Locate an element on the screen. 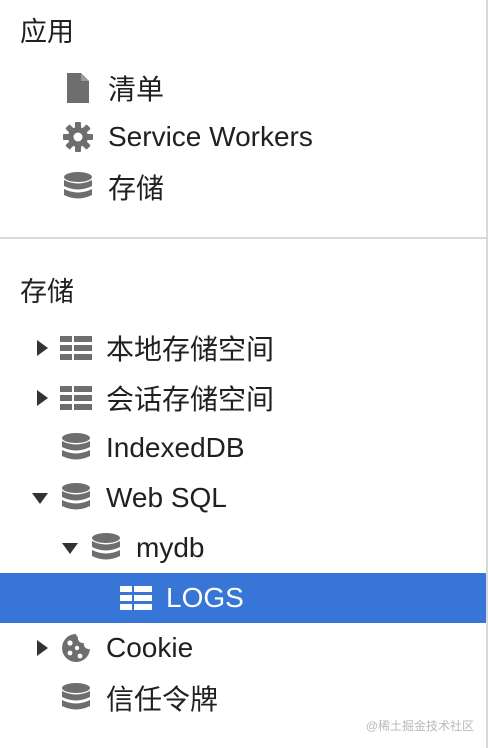 Image resolution: width=488 pixels, height=748 pixels. tree-item-cookie: Cookie is located at coordinates (243, 648).